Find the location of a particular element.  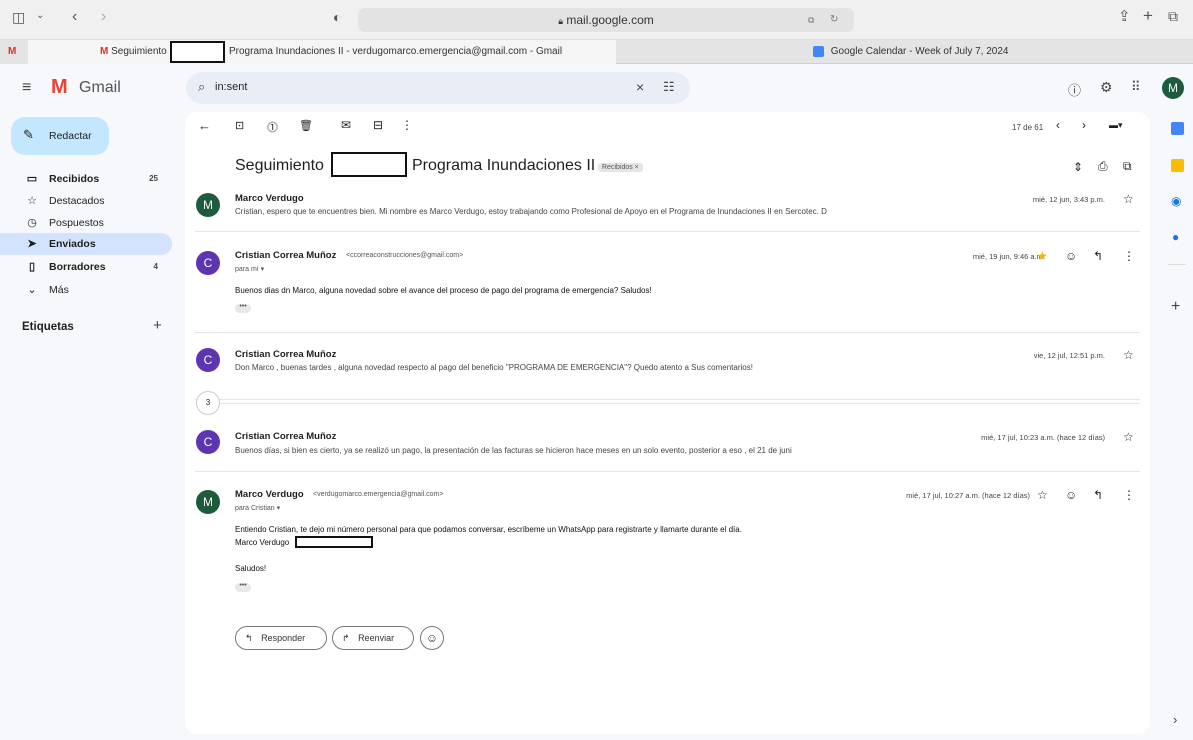

privacy-shield-icon: ◐ is located at coordinates (337, 17).